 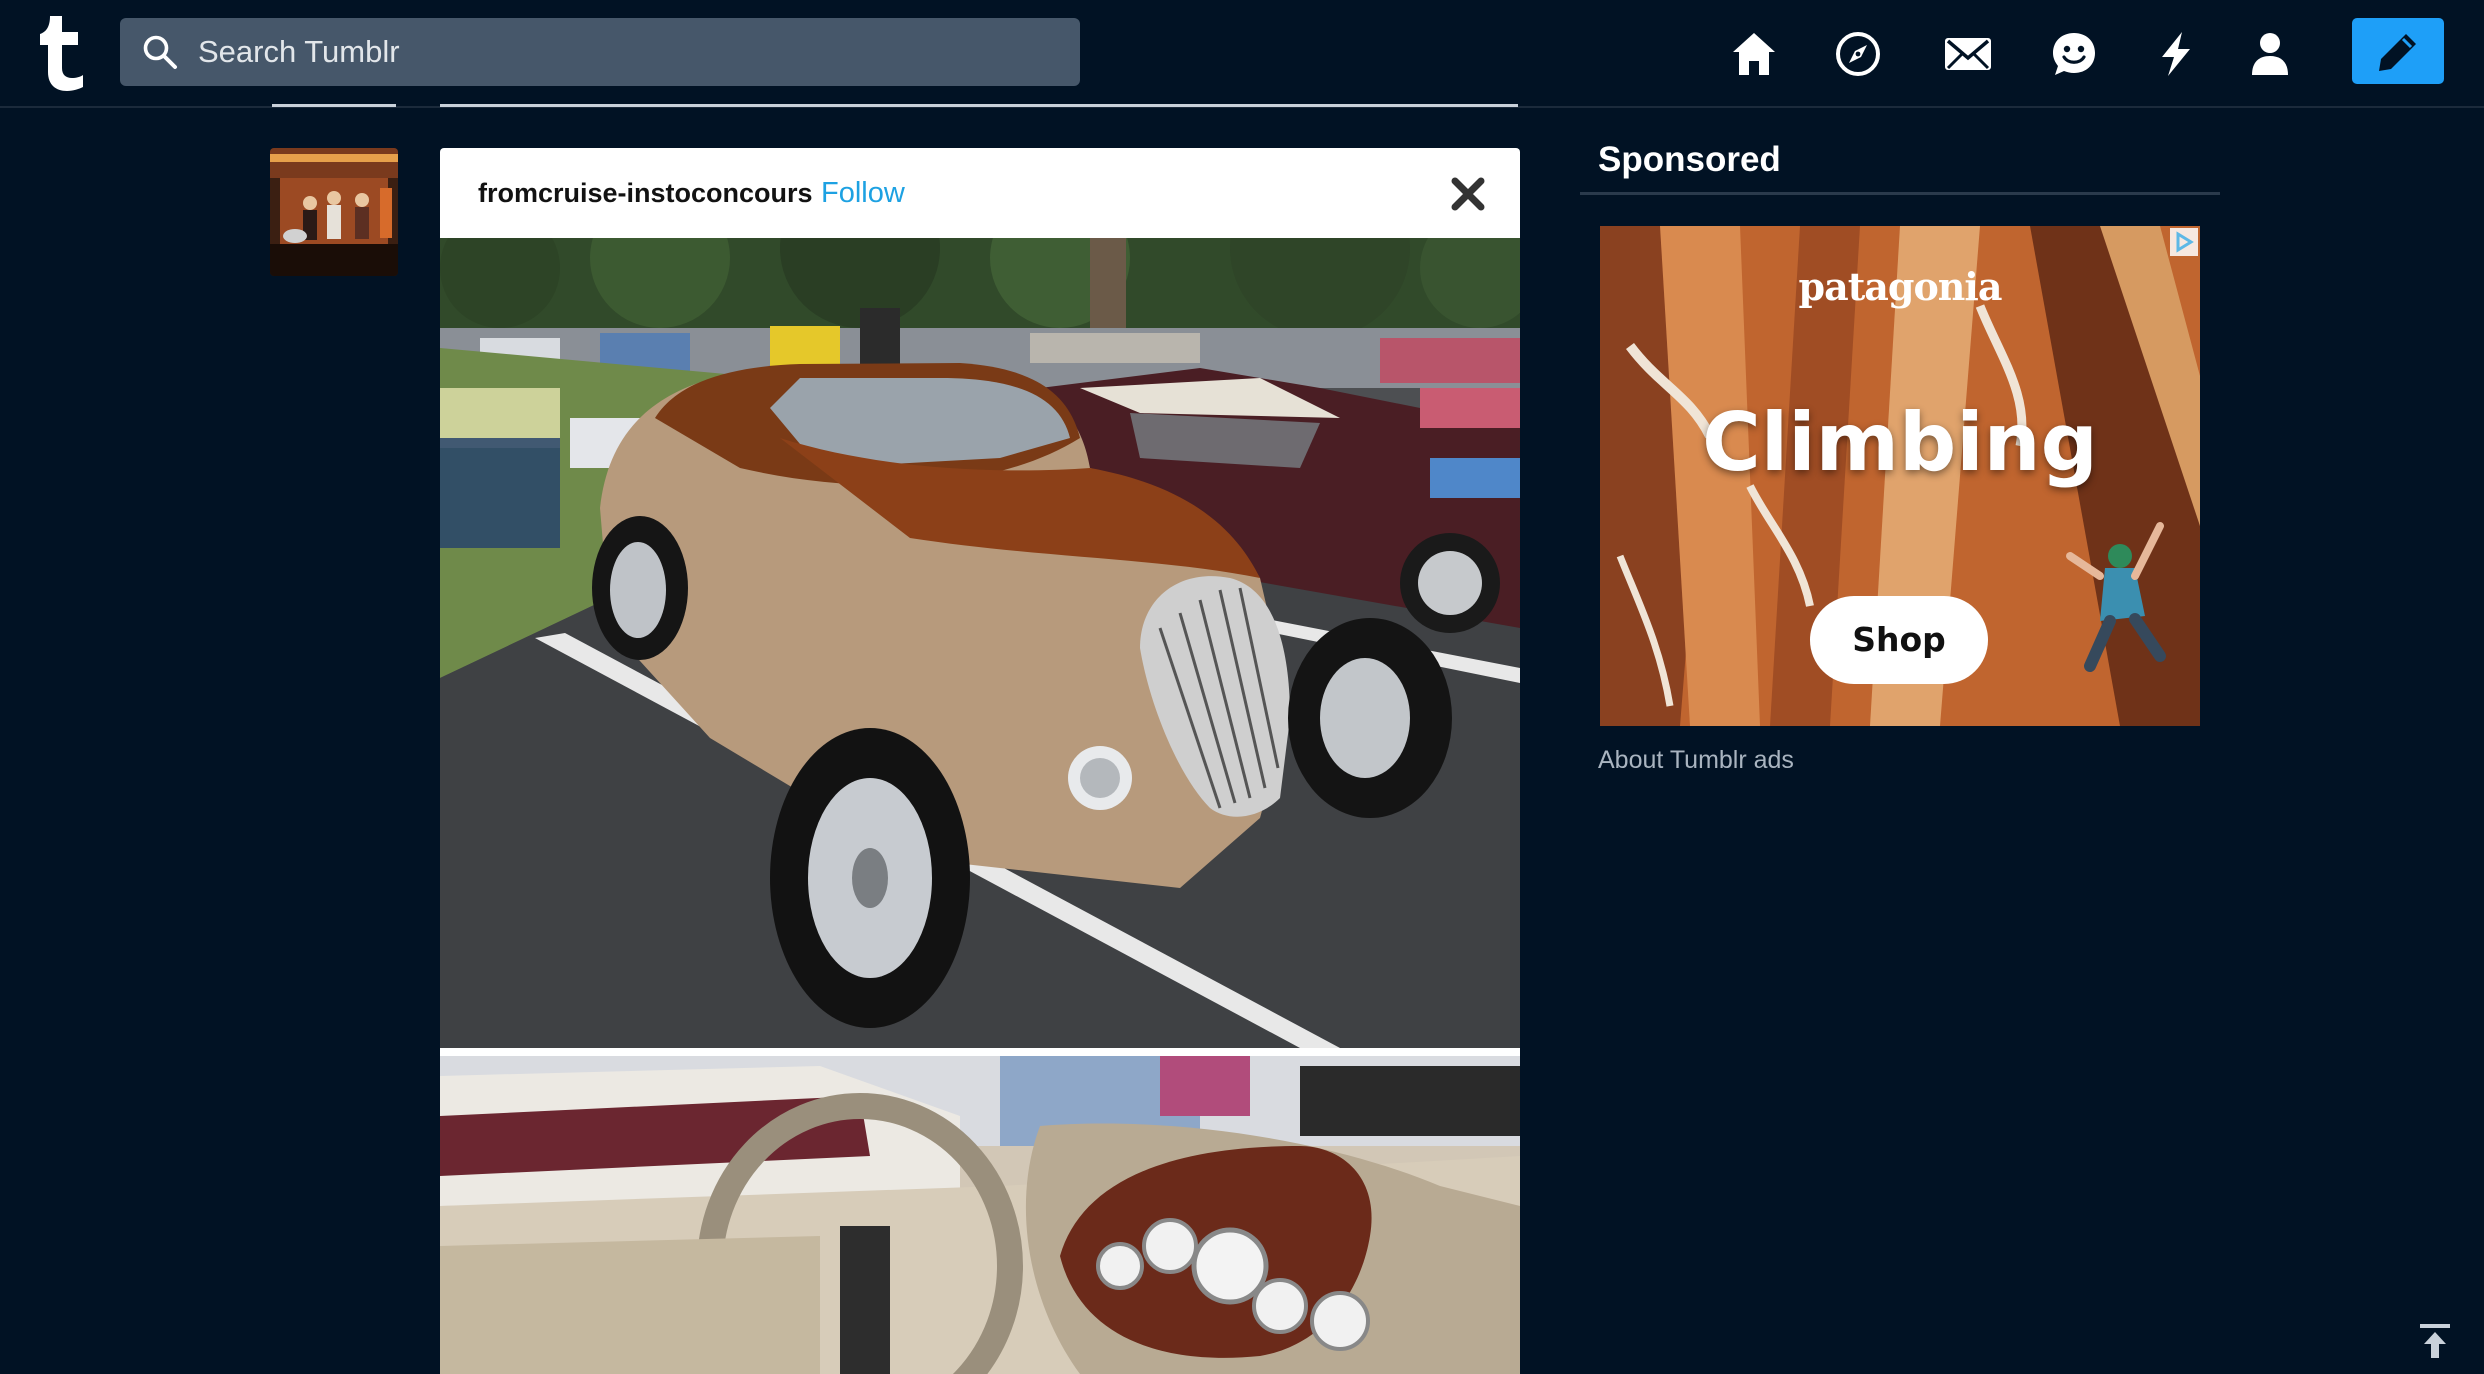 I want to click on top-navigation-bar, so click(x=1242, y=54).